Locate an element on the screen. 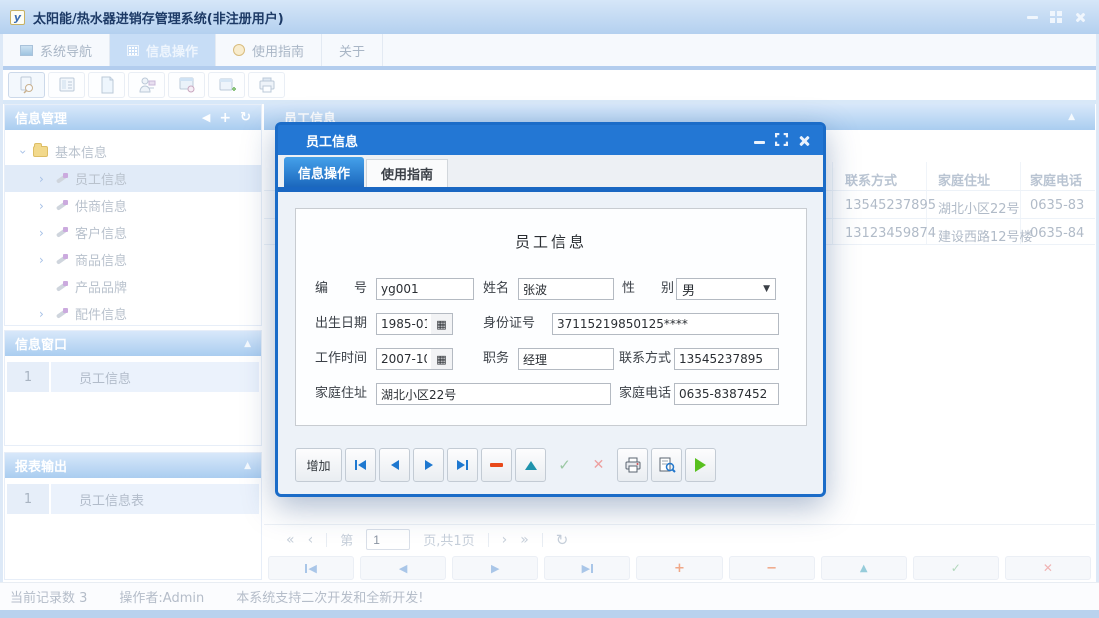 The image size is (1099, 618). id-input is located at coordinates (425, 289).